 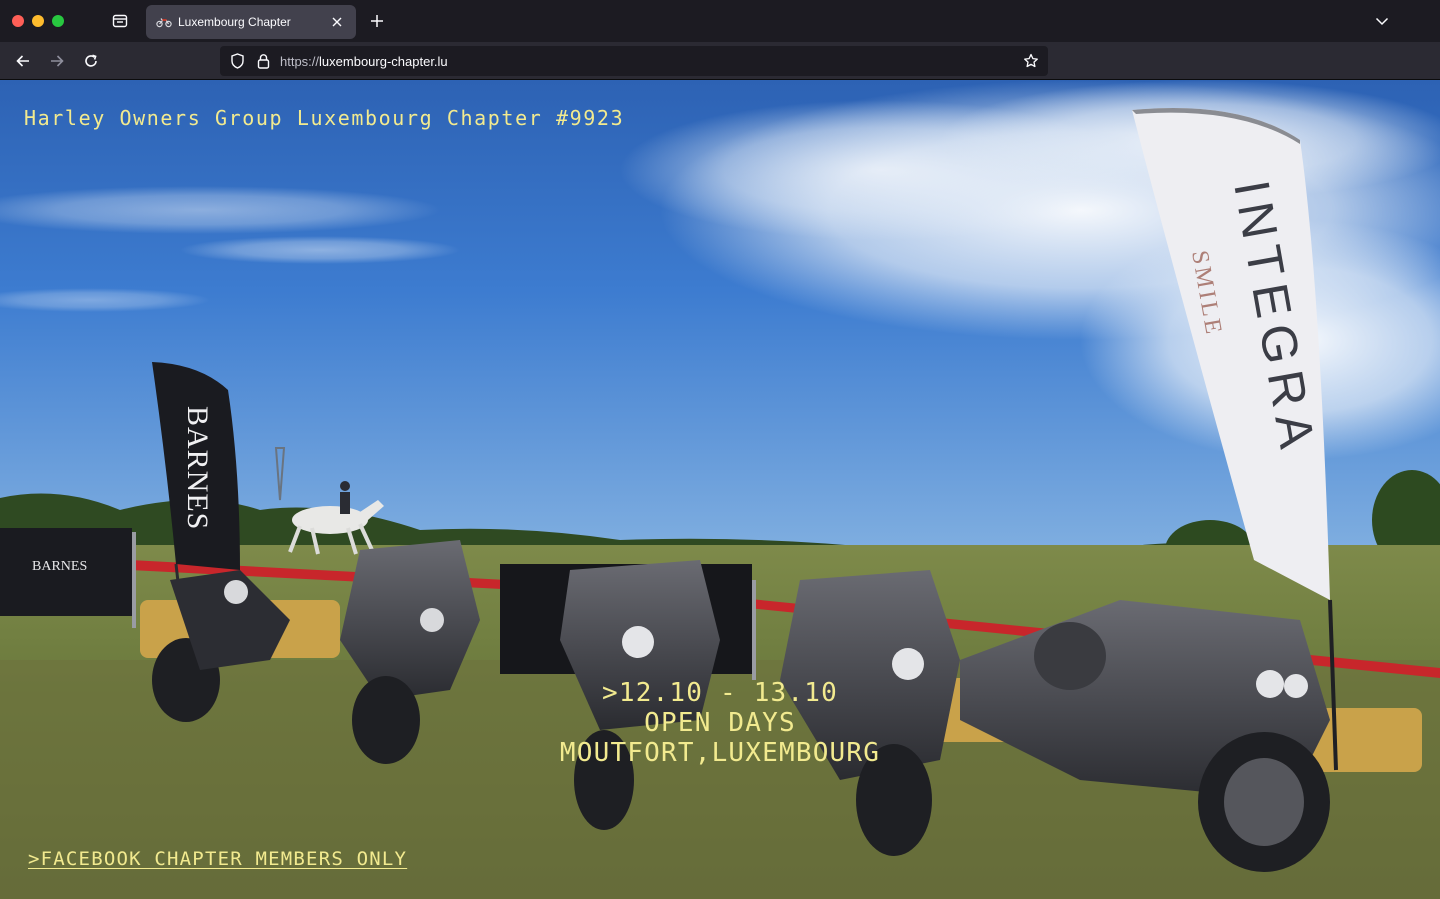 I want to click on motorcycle-favicon-icon, so click(x=164, y=22).